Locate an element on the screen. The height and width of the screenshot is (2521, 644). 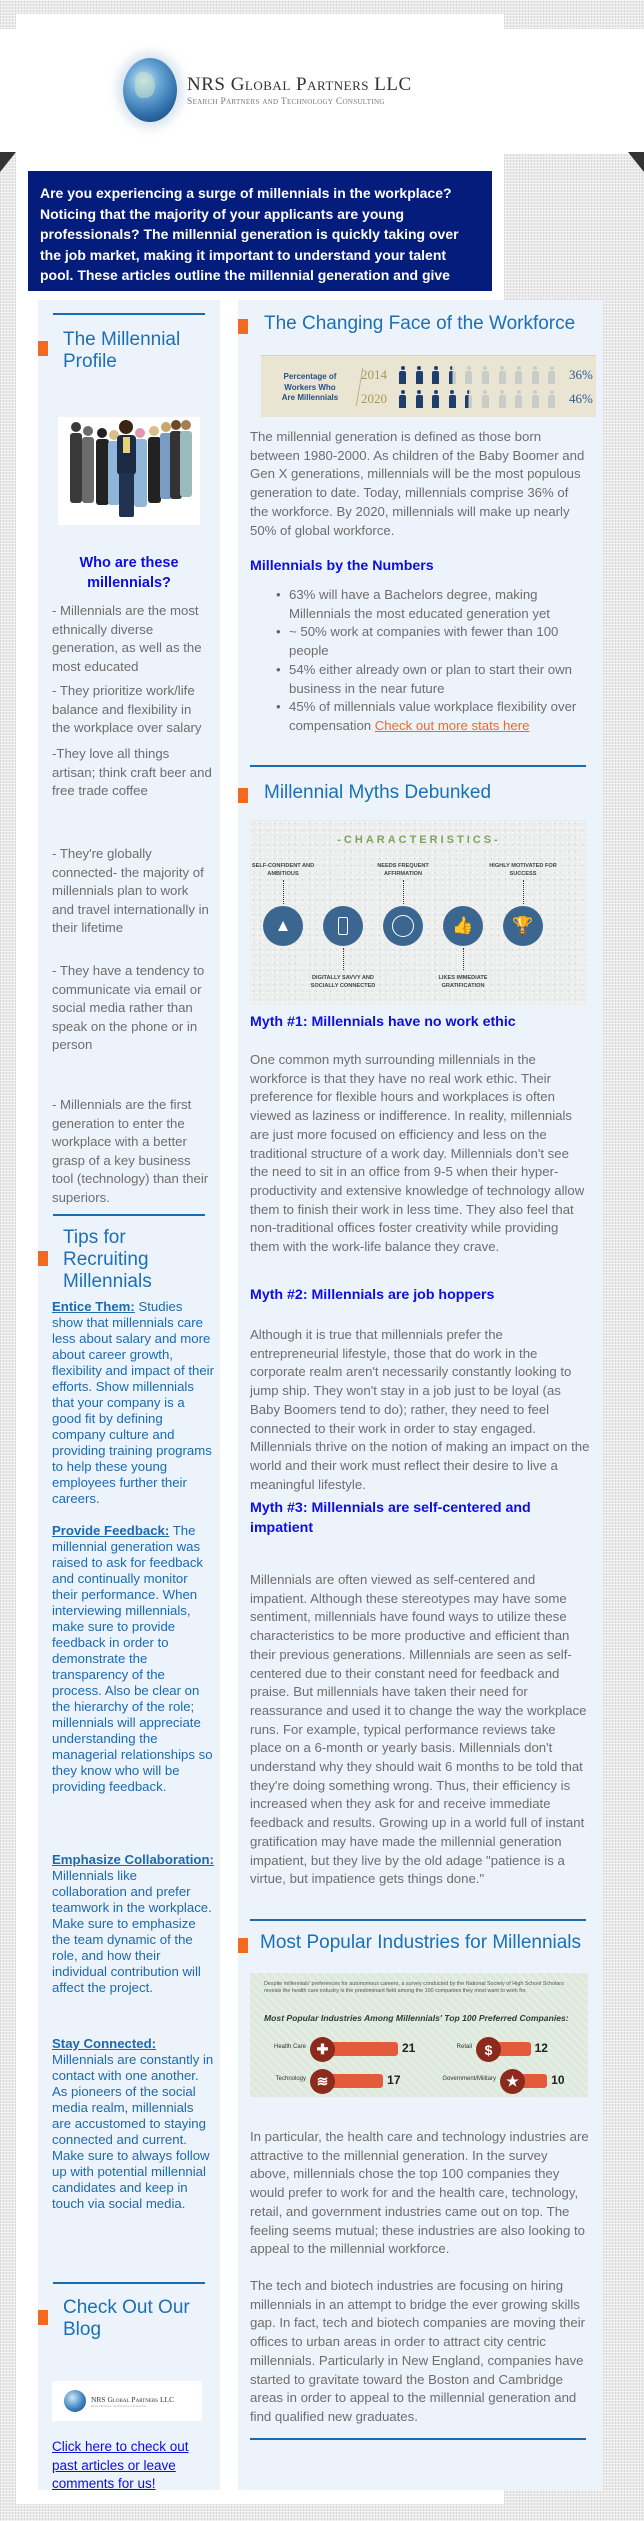
stats-link: Check out more stats here is located at coordinates (452, 725).